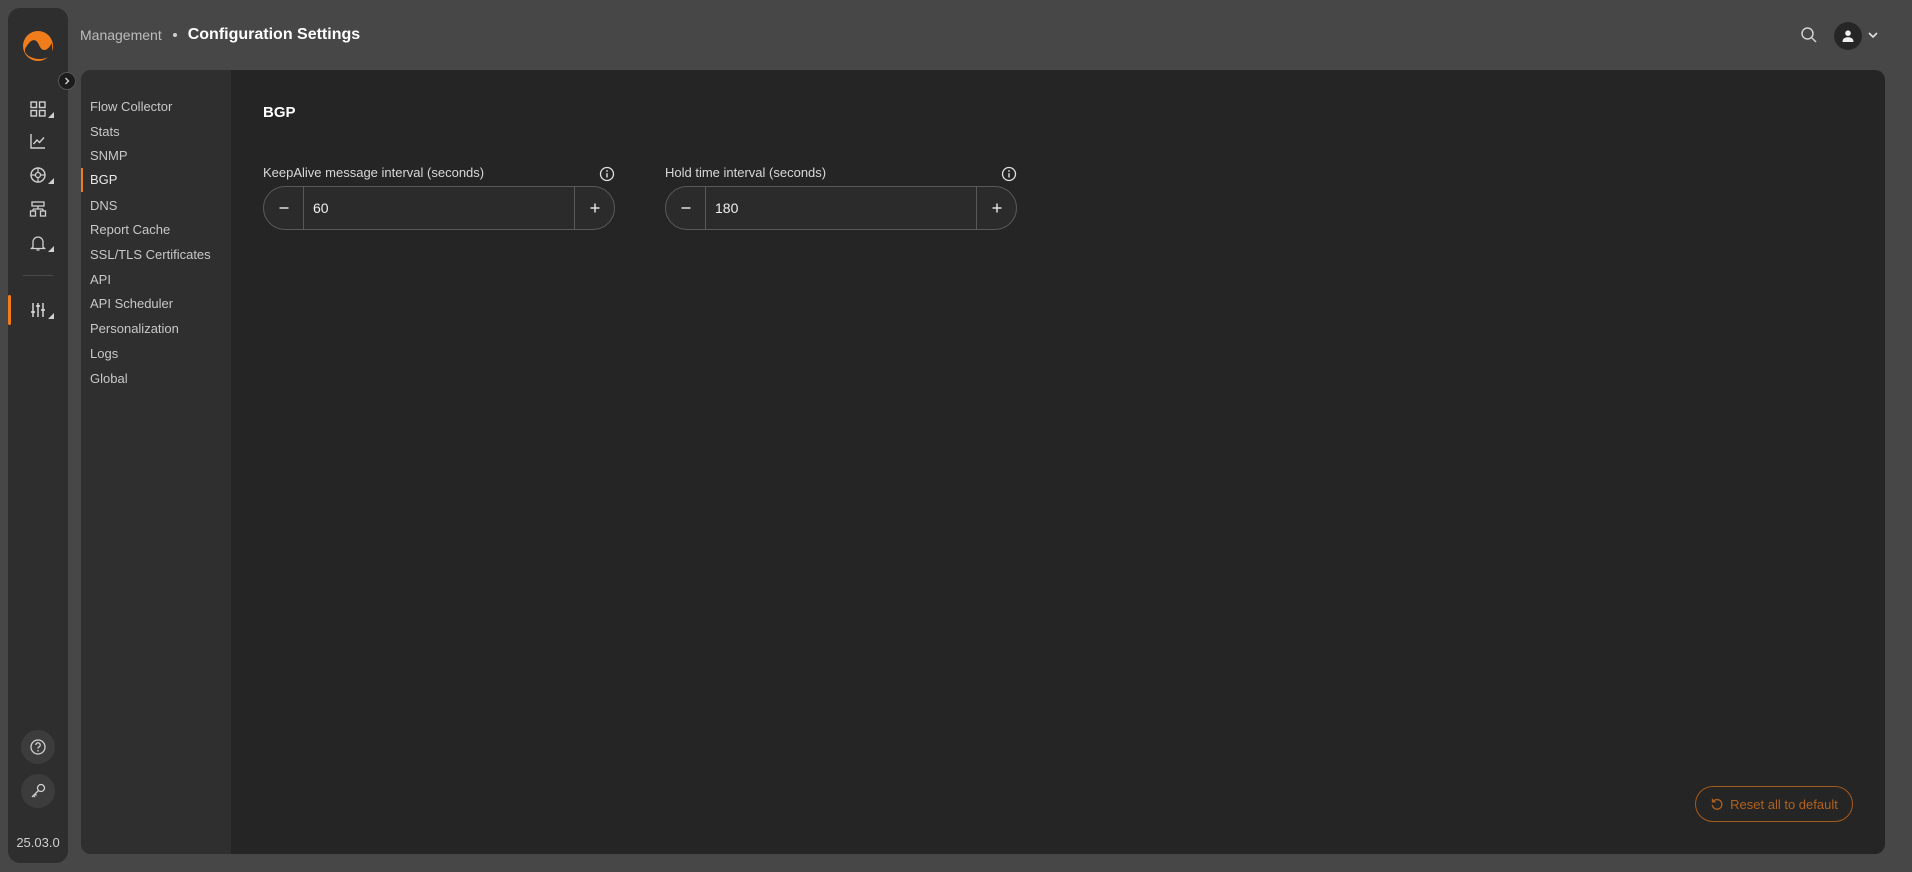 This screenshot has height=872, width=1912. Describe the element at coordinates (121, 35) in the screenshot. I see `breadcrumb-parent: Management` at that location.